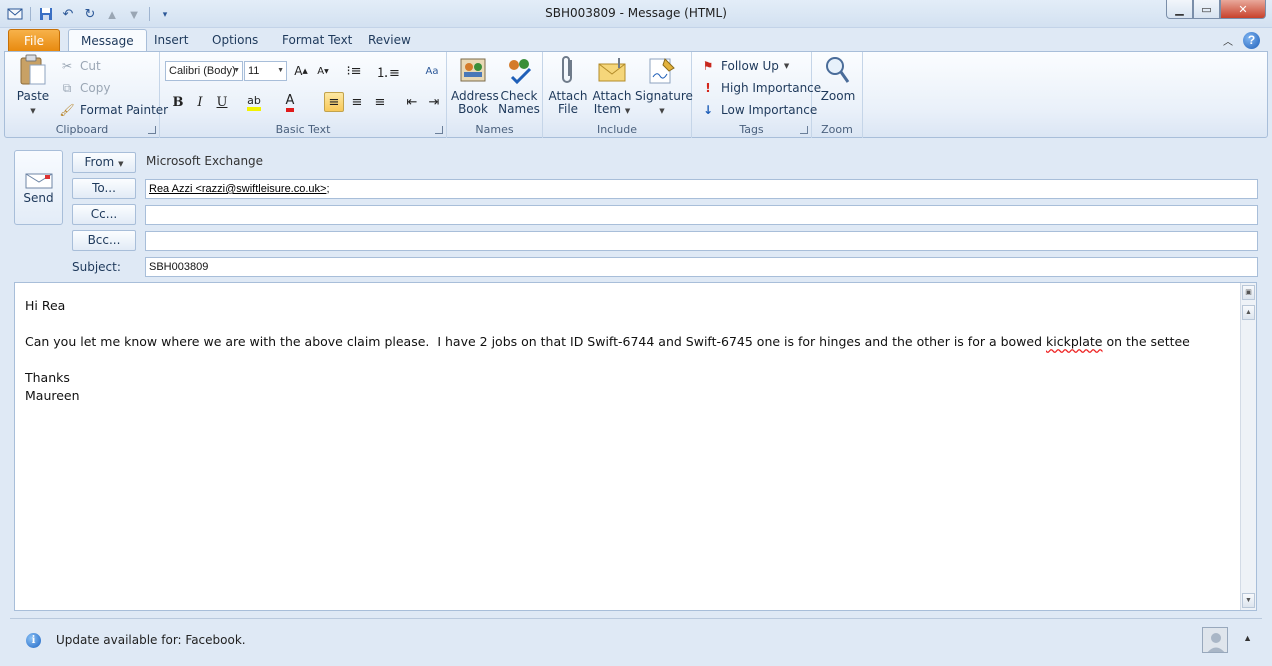  I want to click on group-zoom: Zoom Zoom, so click(837, 95).